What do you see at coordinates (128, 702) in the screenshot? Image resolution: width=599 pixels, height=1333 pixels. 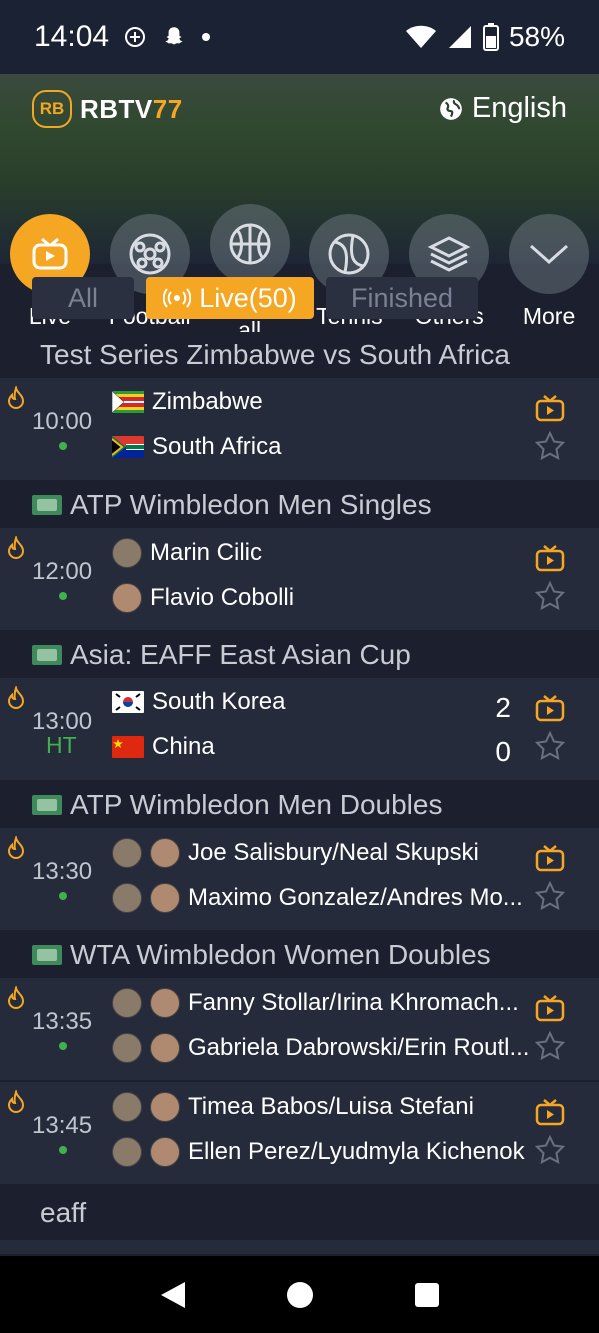 I see `south-korea-flag-icon` at bounding box center [128, 702].